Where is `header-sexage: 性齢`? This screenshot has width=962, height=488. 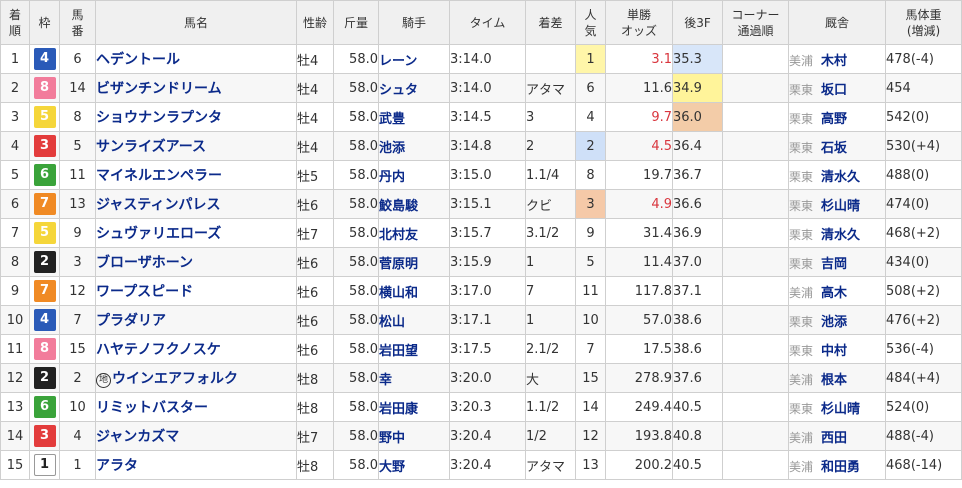 header-sexage: 性齢 is located at coordinates (315, 22).